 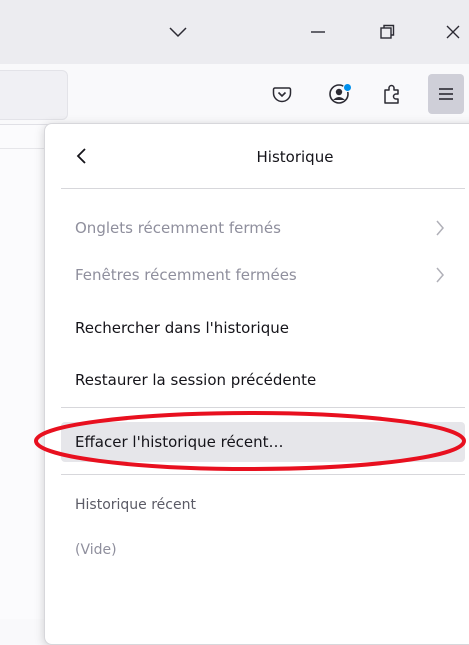 I want to click on minimize-icon, so click(x=318, y=32).